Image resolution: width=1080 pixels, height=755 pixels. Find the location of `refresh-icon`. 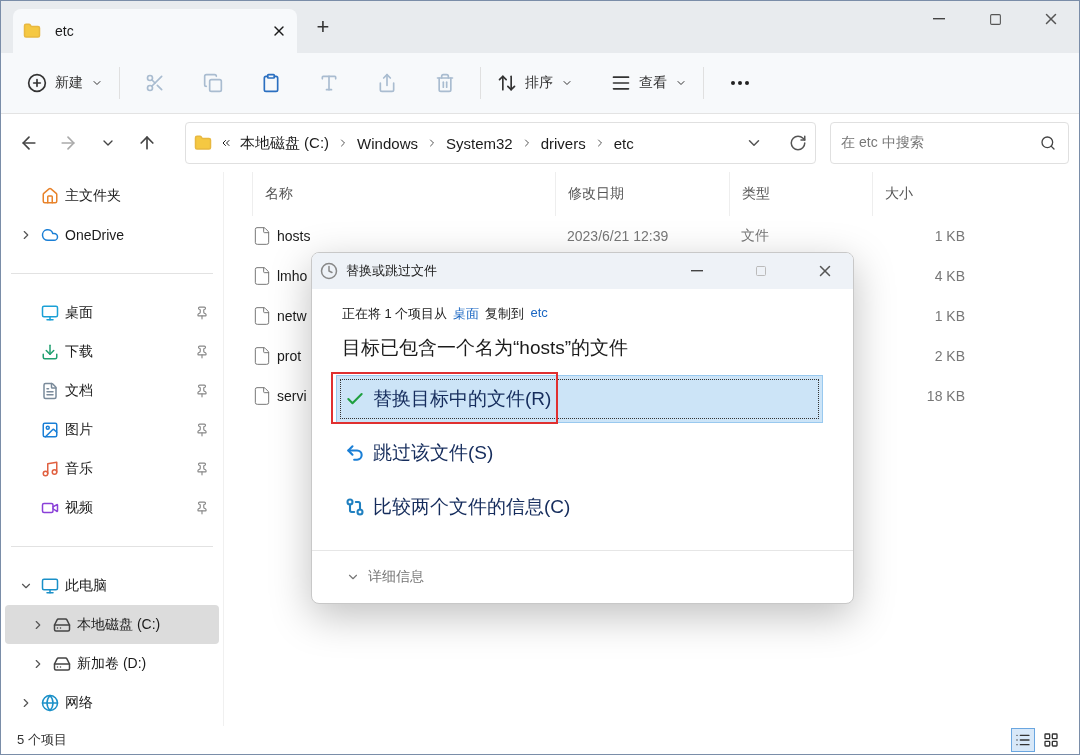

refresh-icon is located at coordinates (798, 143).